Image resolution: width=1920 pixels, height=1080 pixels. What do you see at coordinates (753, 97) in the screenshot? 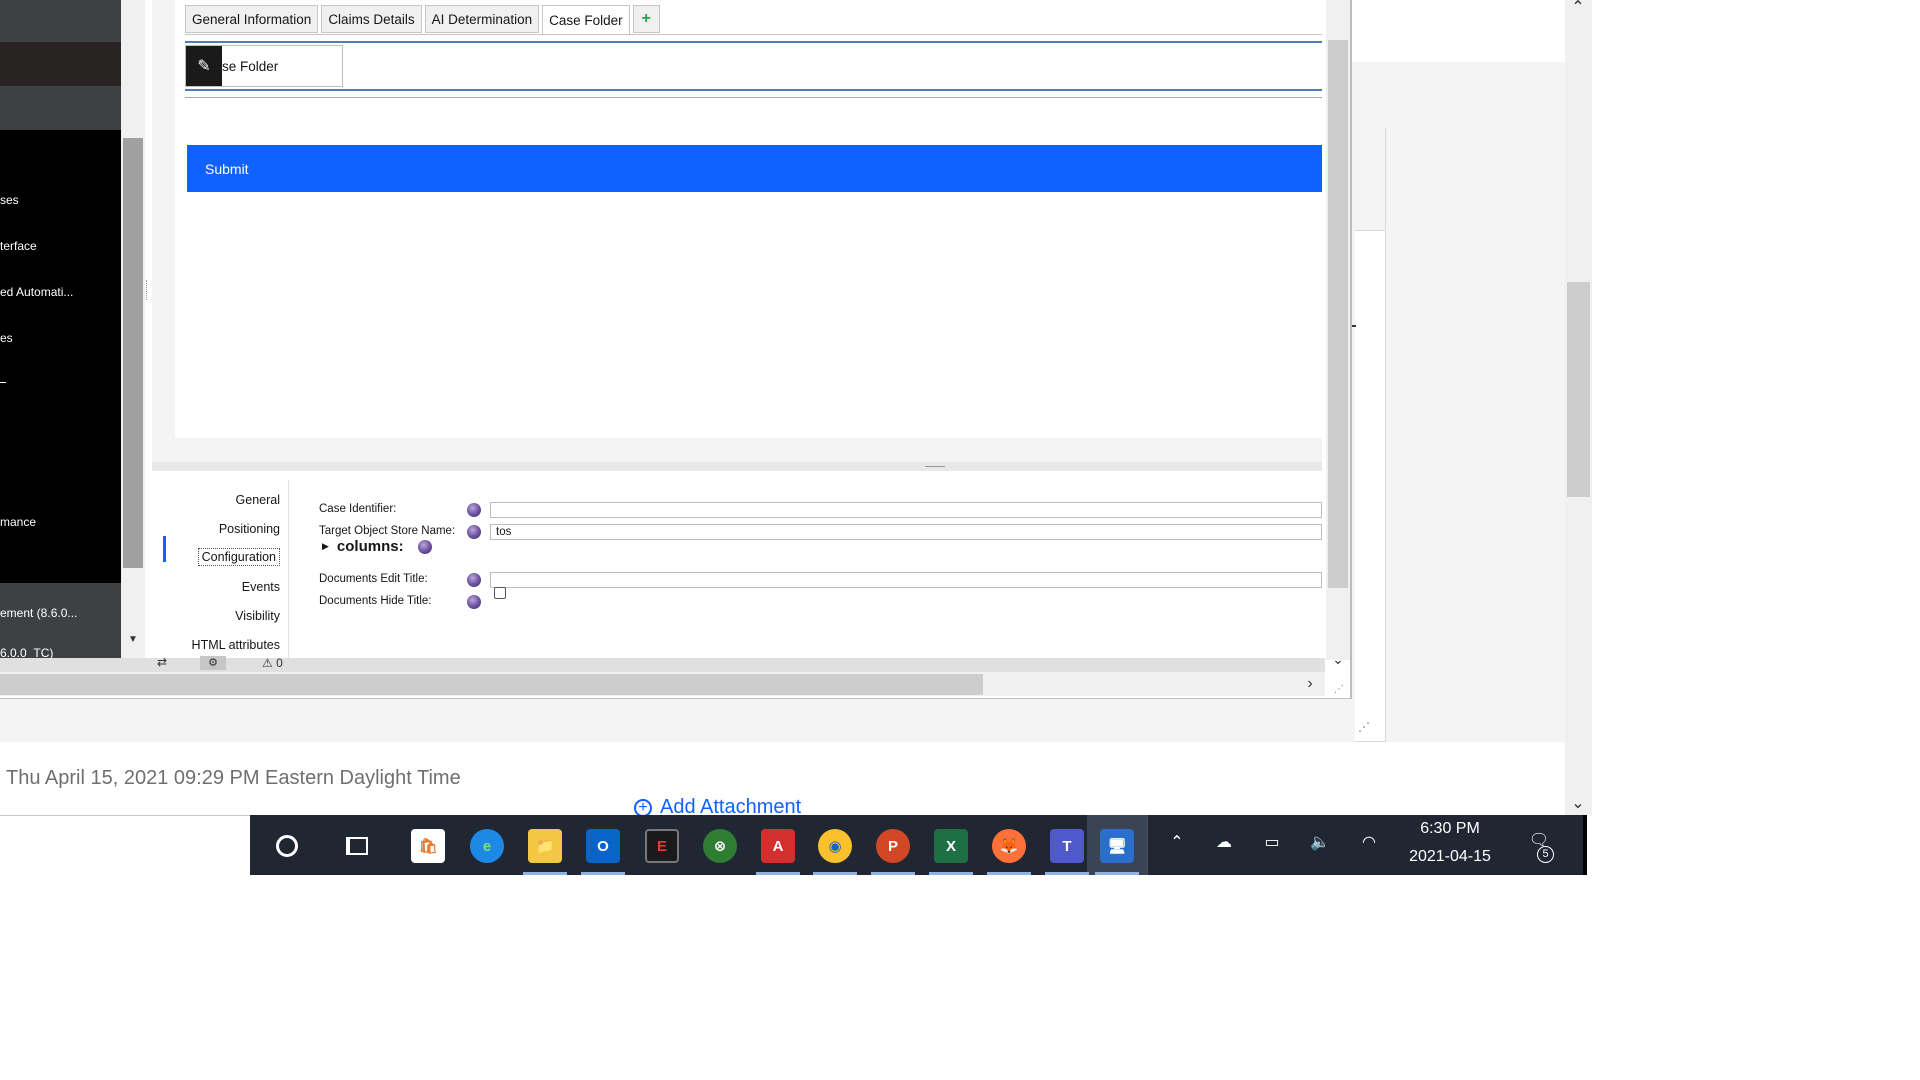
I see `section-divider` at bounding box center [753, 97].